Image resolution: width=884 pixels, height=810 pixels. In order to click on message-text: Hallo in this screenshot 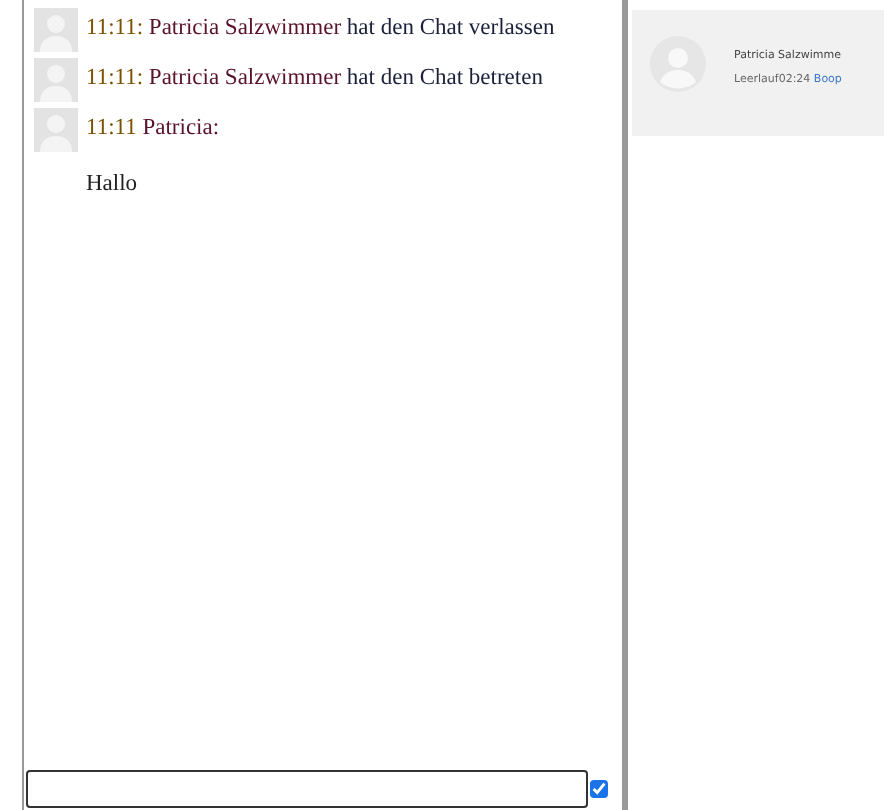, I will do `click(113, 184)`.